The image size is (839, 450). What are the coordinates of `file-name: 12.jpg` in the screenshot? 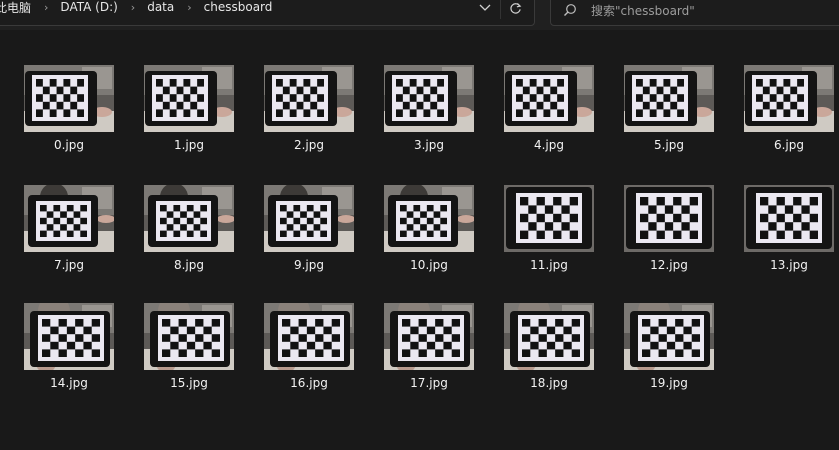 It's located at (669, 265).